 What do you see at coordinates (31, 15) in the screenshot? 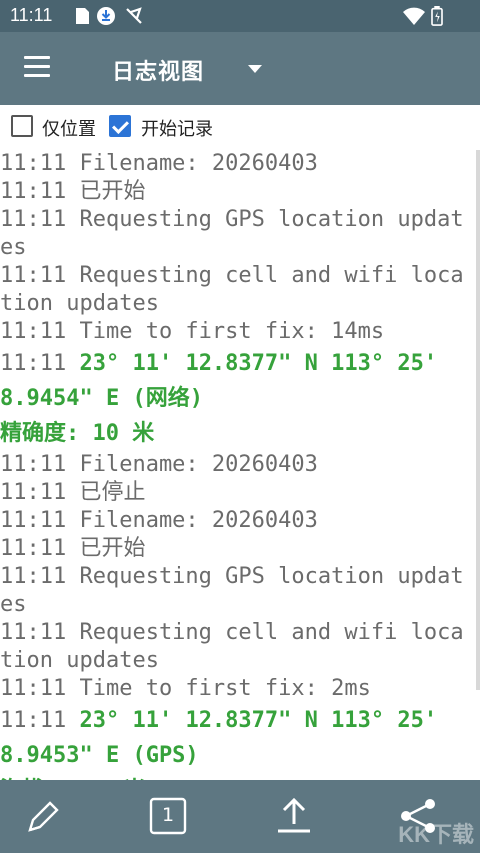
I see `status-time: 11:11` at bounding box center [31, 15].